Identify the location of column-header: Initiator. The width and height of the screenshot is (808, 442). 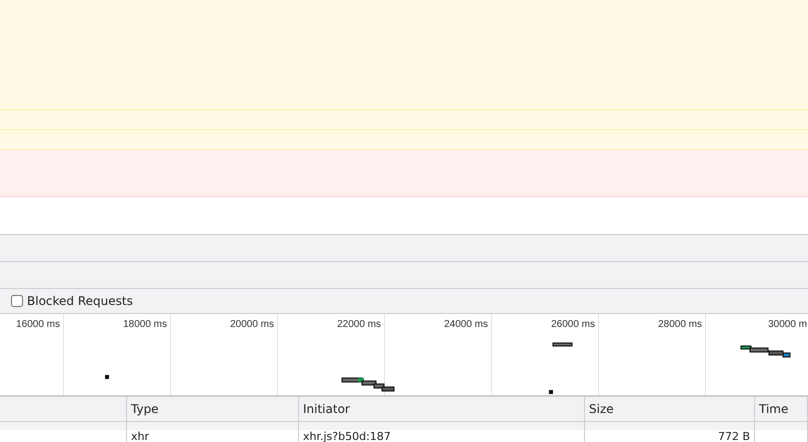
(326, 409).